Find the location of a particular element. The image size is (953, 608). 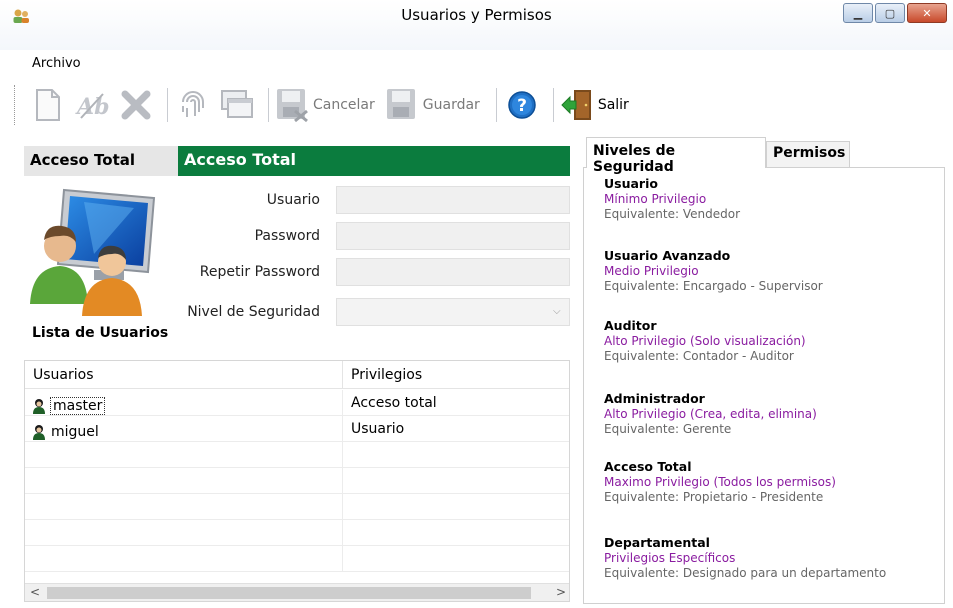

repeat-password-label: Repetir Password is located at coordinates (259, 272).